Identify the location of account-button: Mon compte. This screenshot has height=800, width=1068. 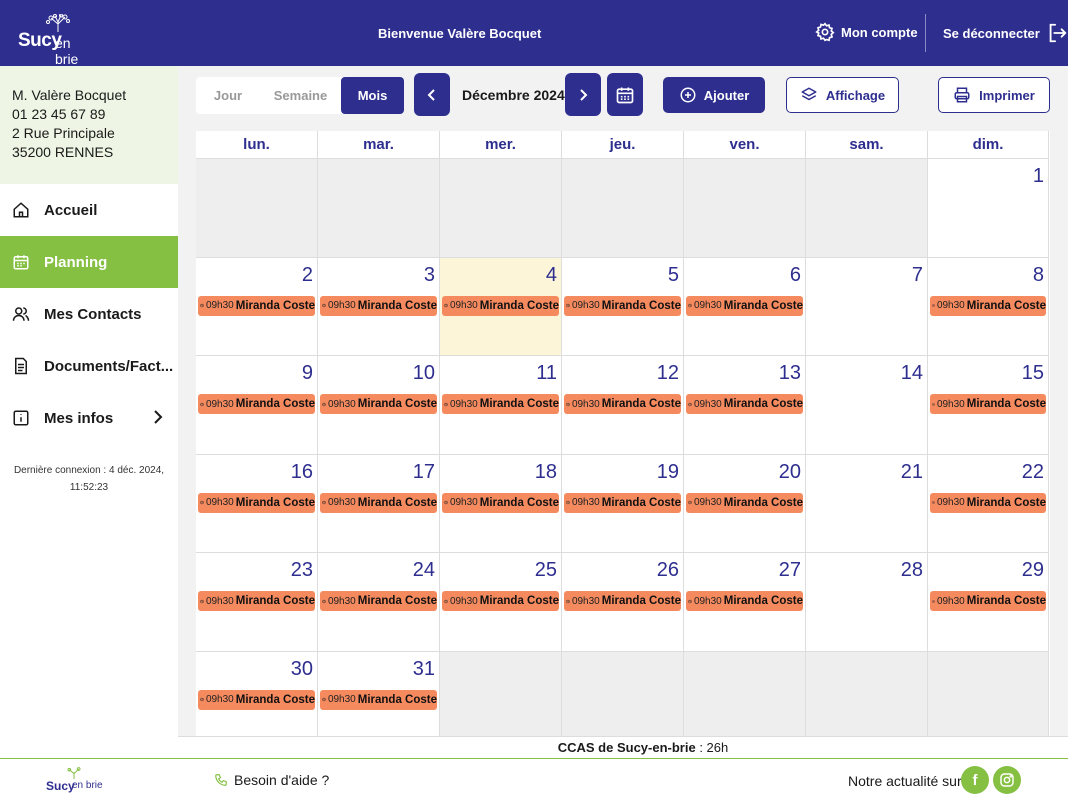
(866, 32).